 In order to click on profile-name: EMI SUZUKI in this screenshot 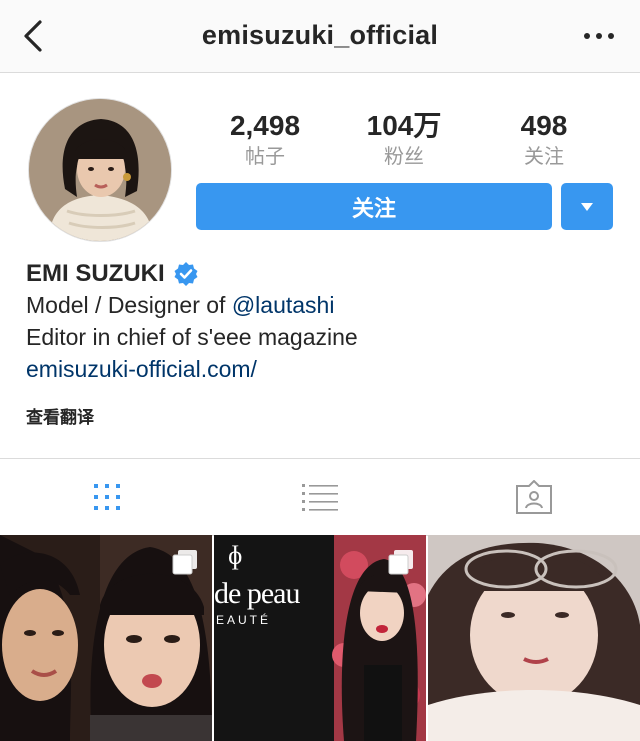, I will do `click(95, 273)`.